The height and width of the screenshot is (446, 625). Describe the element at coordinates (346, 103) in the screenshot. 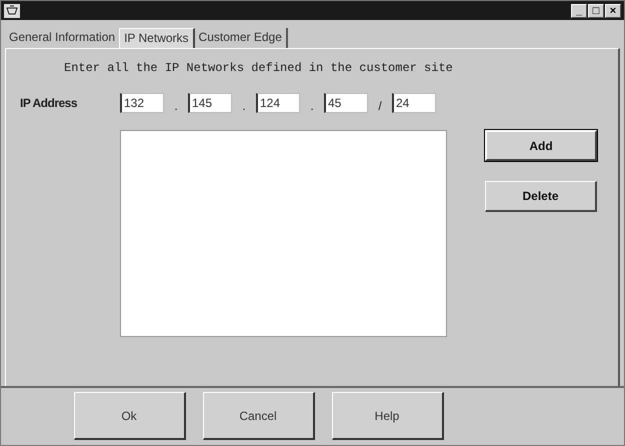

I see `input-field: 45` at that location.